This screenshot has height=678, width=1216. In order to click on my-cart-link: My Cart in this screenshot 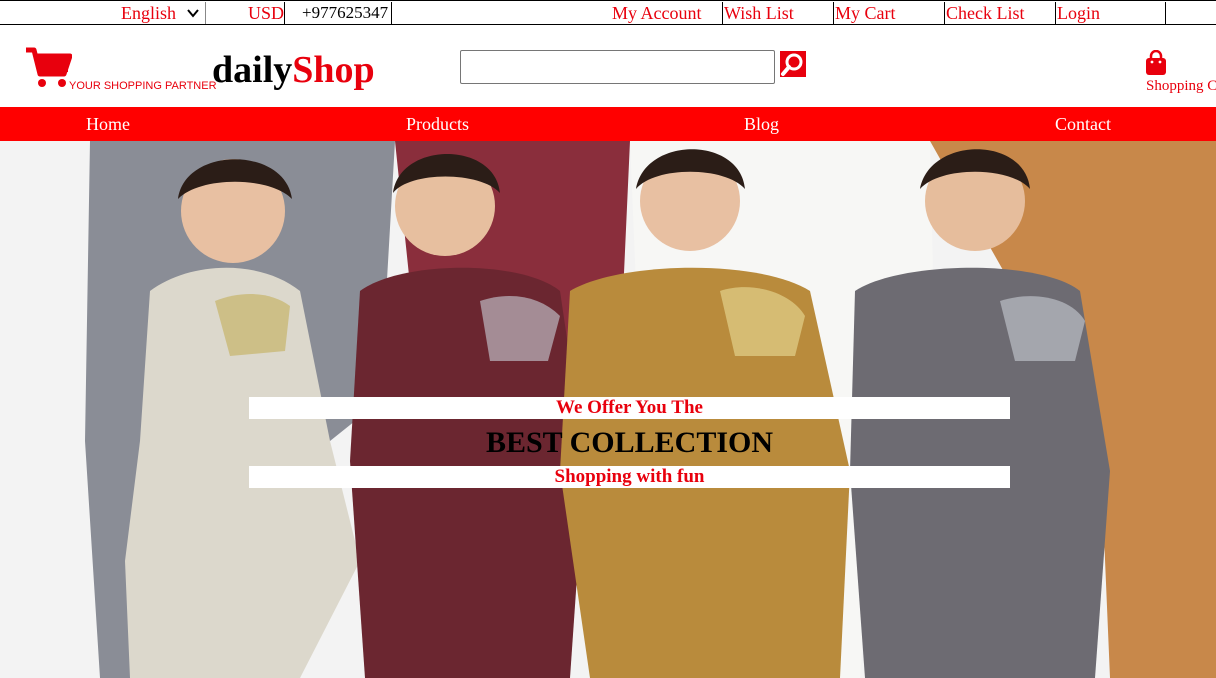, I will do `click(864, 13)`.